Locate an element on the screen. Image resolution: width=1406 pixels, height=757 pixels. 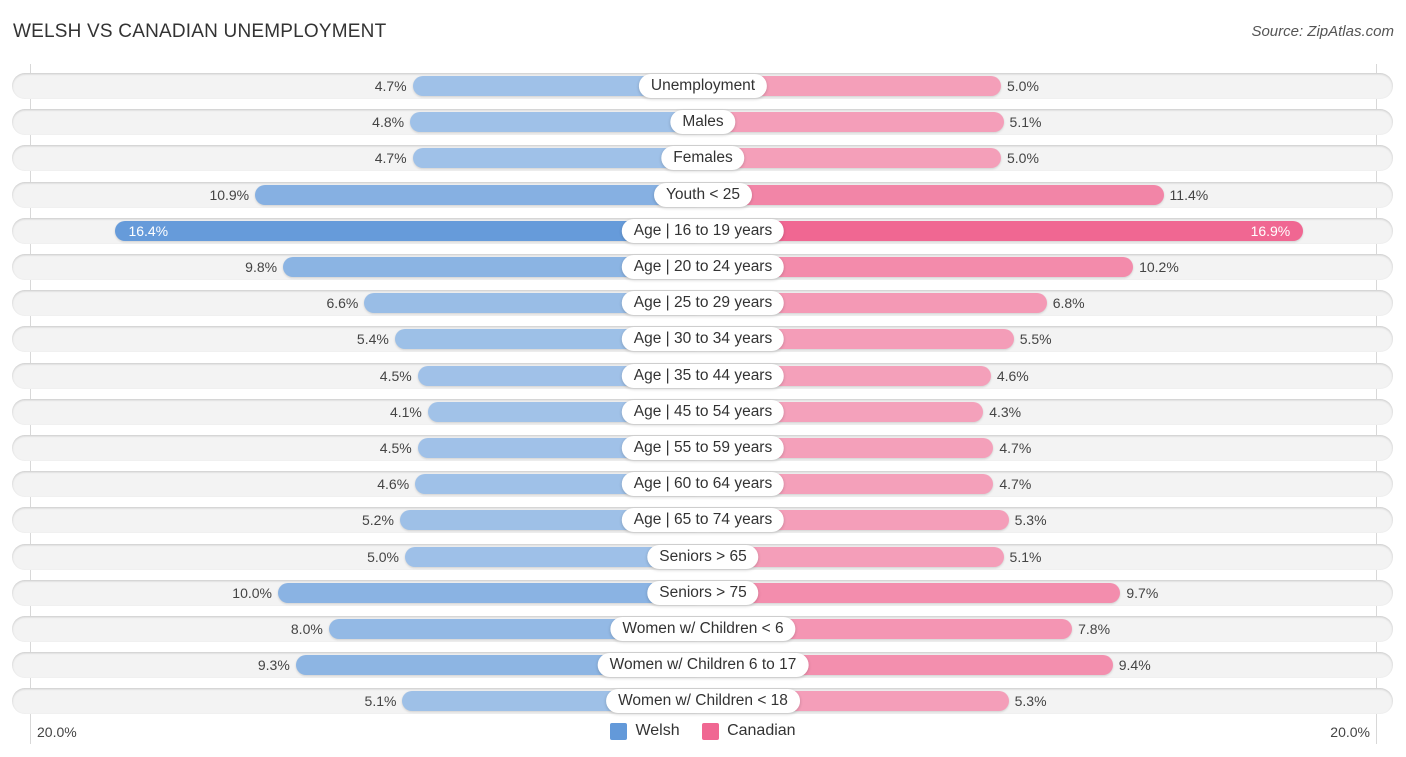
category-label-age-35-to-44-years: Age | 35 to 44 years is located at coordinates (703, 376).